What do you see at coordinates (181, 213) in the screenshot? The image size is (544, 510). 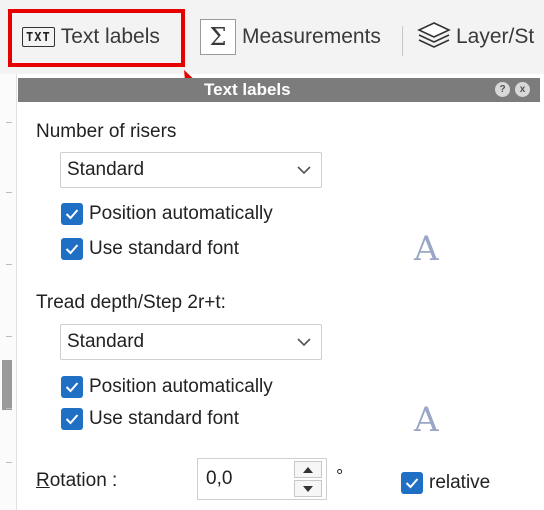 I see `risers-position-auto-label: Position automatically` at bounding box center [181, 213].